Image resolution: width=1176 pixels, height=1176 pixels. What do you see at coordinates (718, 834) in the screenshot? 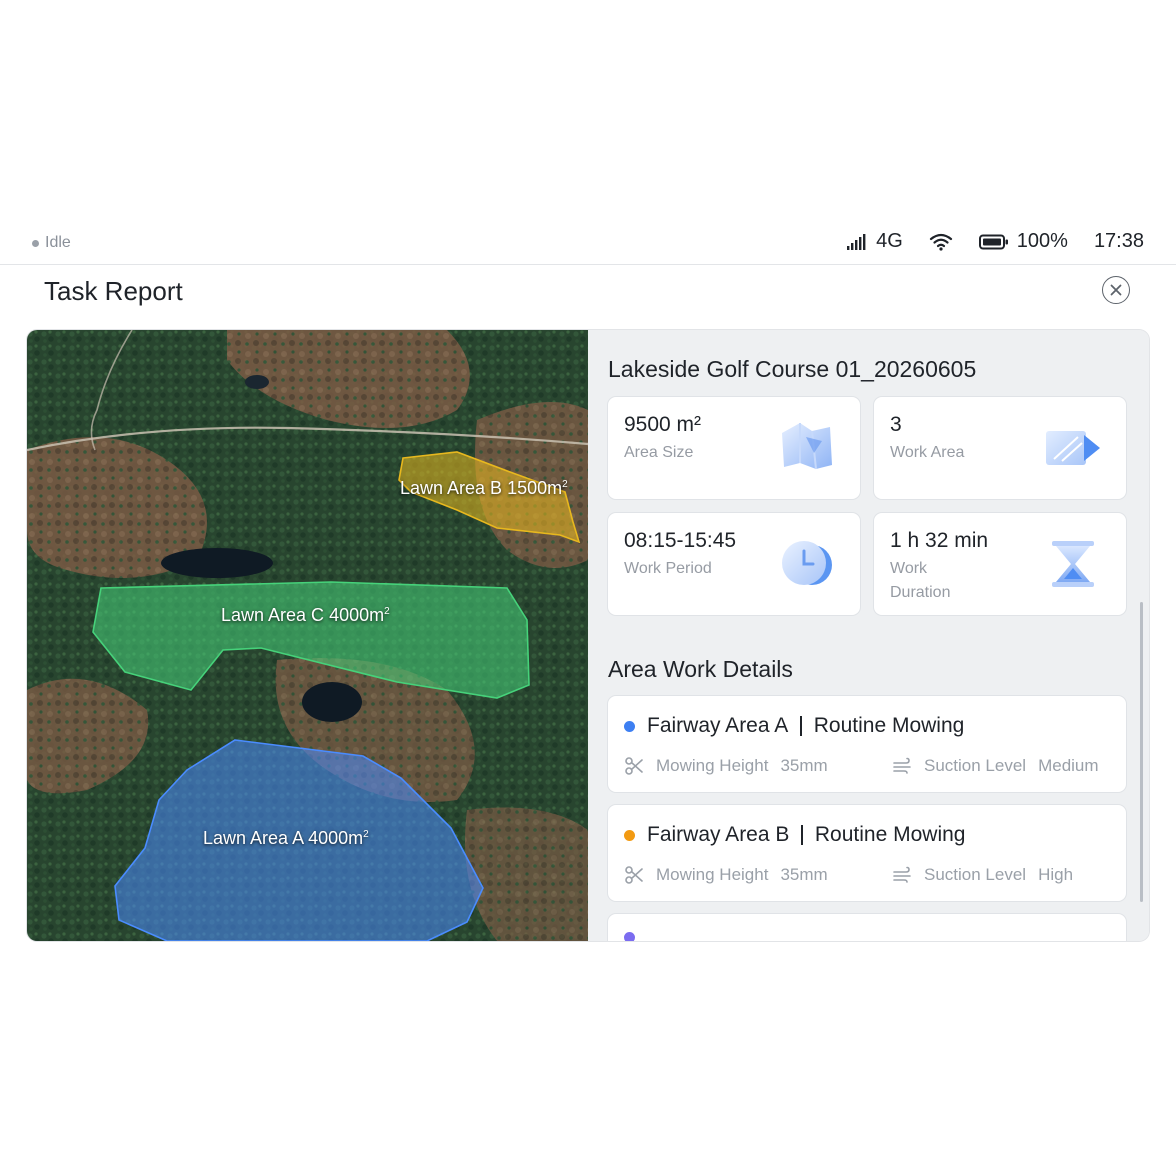
I see `area-name: Fairway Area B` at bounding box center [718, 834].